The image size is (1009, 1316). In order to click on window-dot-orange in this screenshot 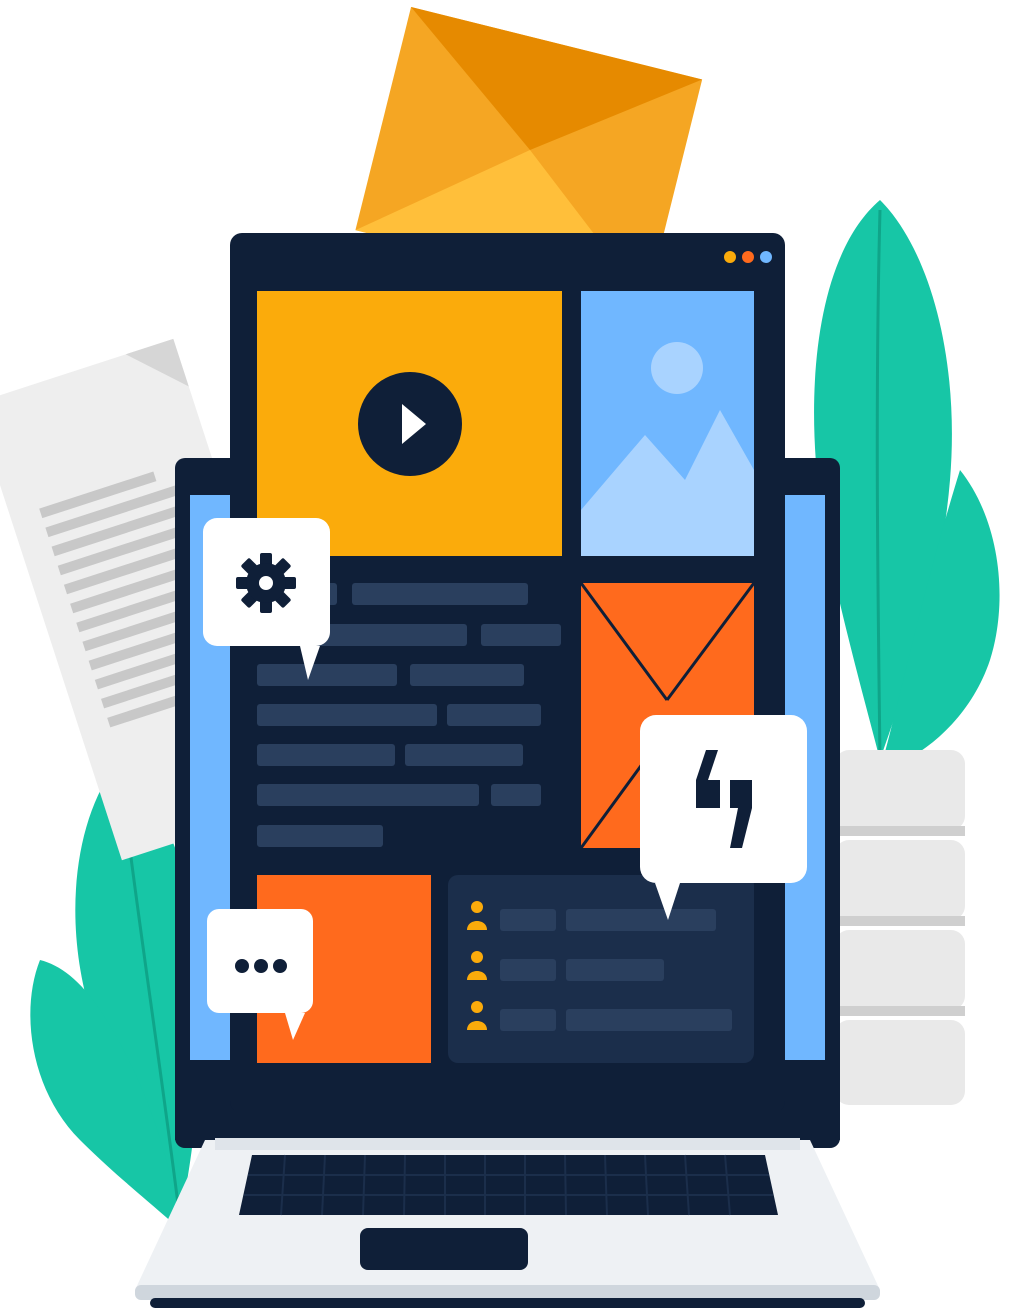, I will do `click(748, 257)`.